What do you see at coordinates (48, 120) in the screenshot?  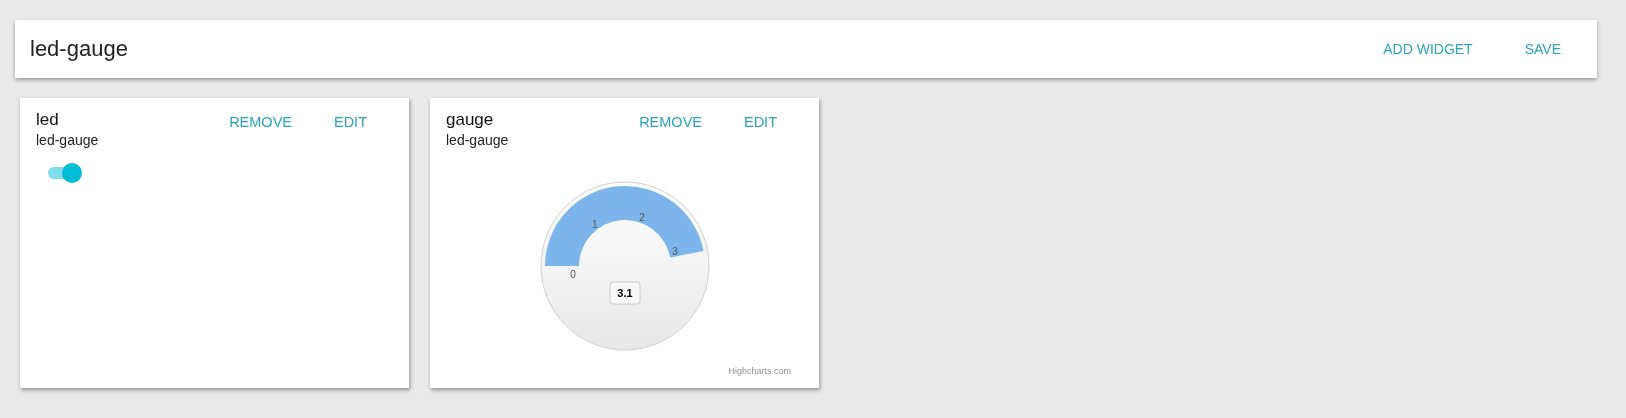 I see `widget-title: led` at bounding box center [48, 120].